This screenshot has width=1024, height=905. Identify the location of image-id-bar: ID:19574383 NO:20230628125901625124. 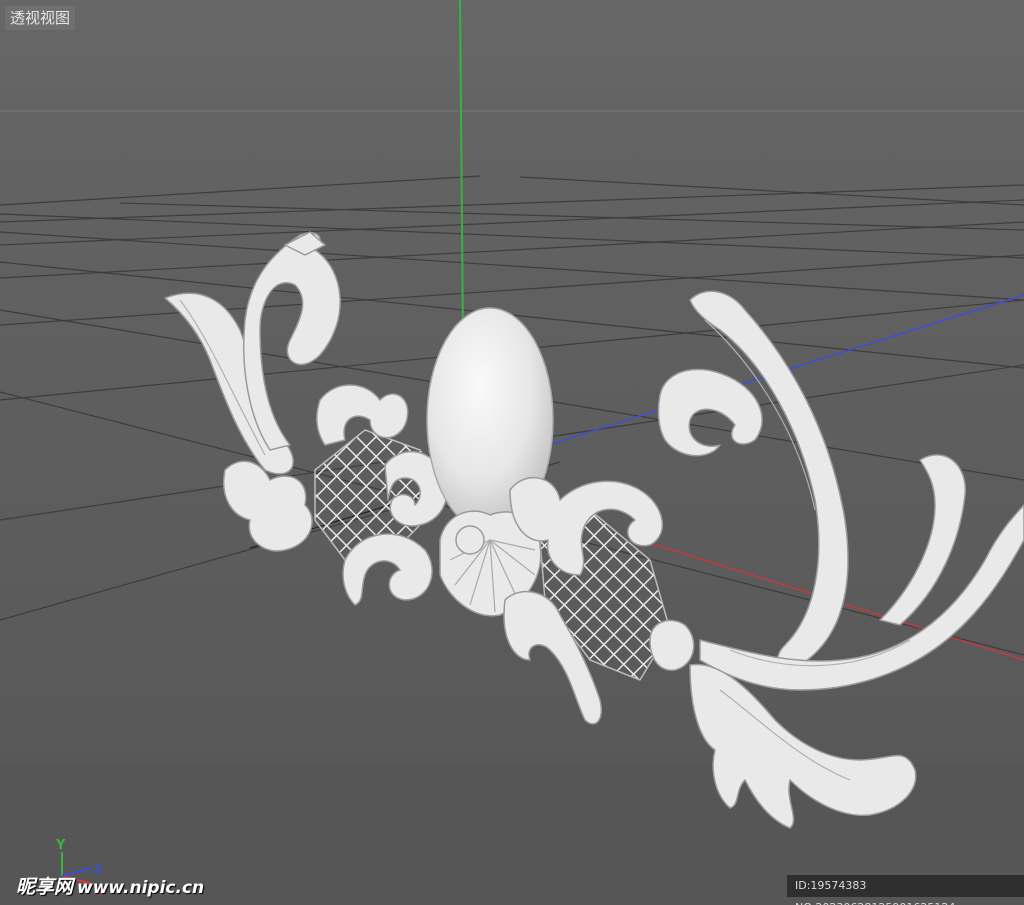
(905, 890).